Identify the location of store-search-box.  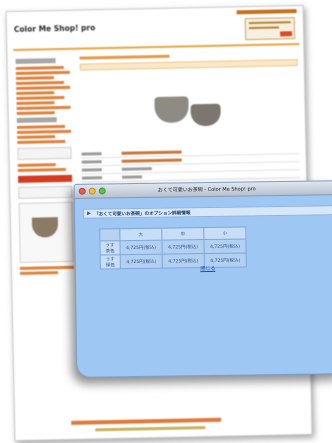
(270, 29).